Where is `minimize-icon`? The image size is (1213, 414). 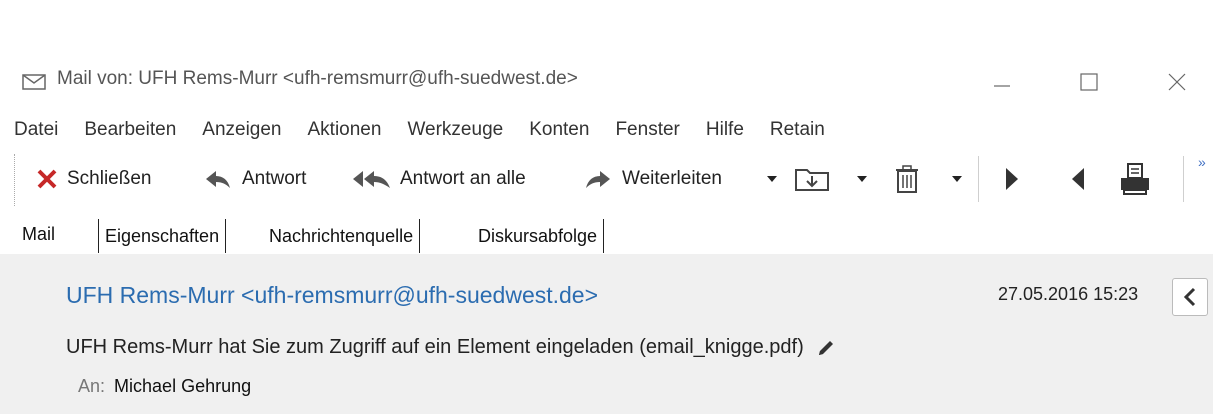
minimize-icon is located at coordinates (1002, 86).